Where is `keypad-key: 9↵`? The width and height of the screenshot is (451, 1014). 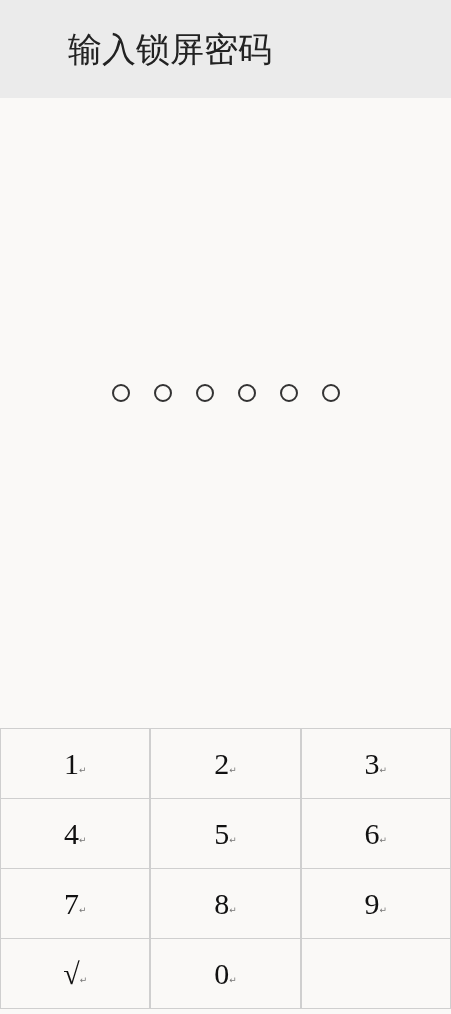 keypad-key: 9↵ is located at coordinates (375, 904).